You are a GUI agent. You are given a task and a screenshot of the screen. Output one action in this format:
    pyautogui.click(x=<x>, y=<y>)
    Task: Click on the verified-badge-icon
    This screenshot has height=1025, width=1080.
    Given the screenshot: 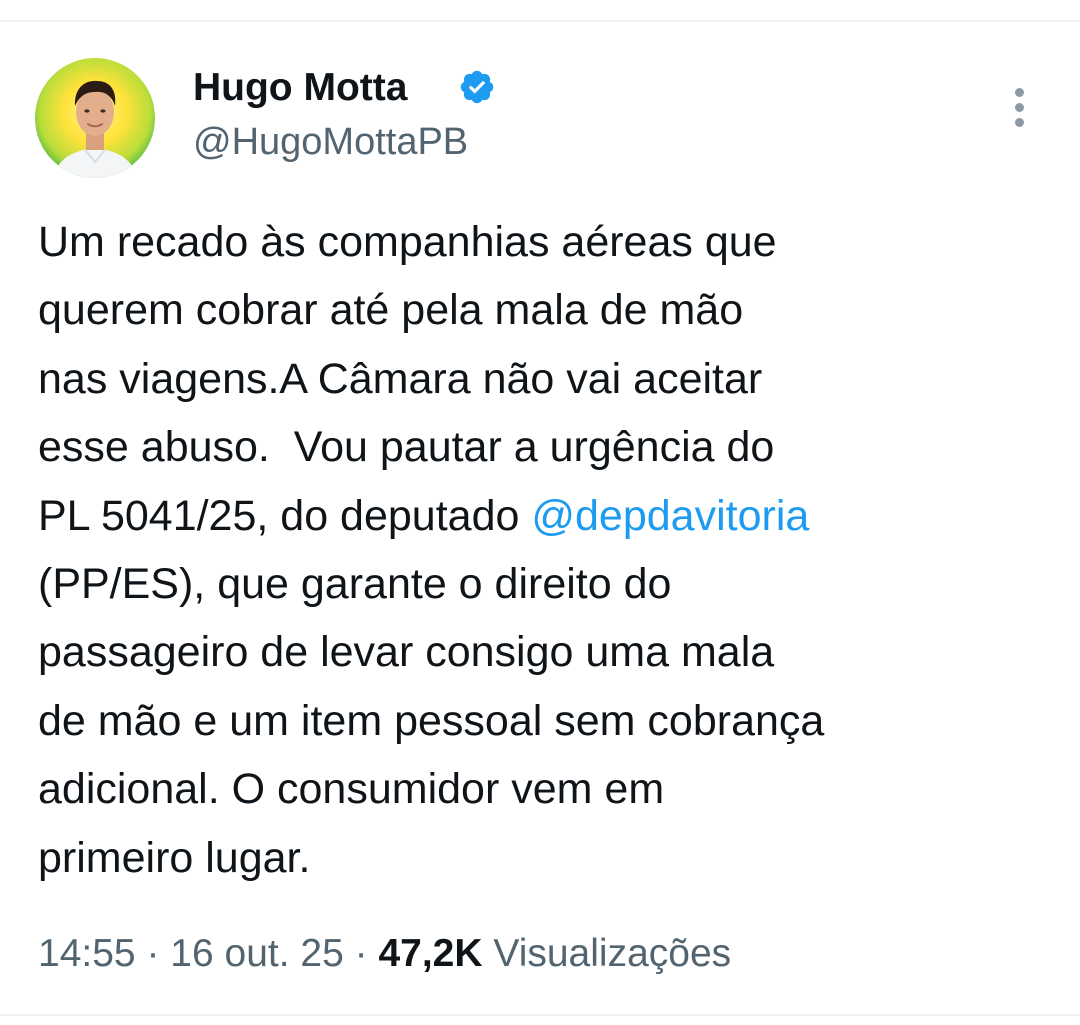 What is the action you would take?
    pyautogui.click(x=477, y=87)
    